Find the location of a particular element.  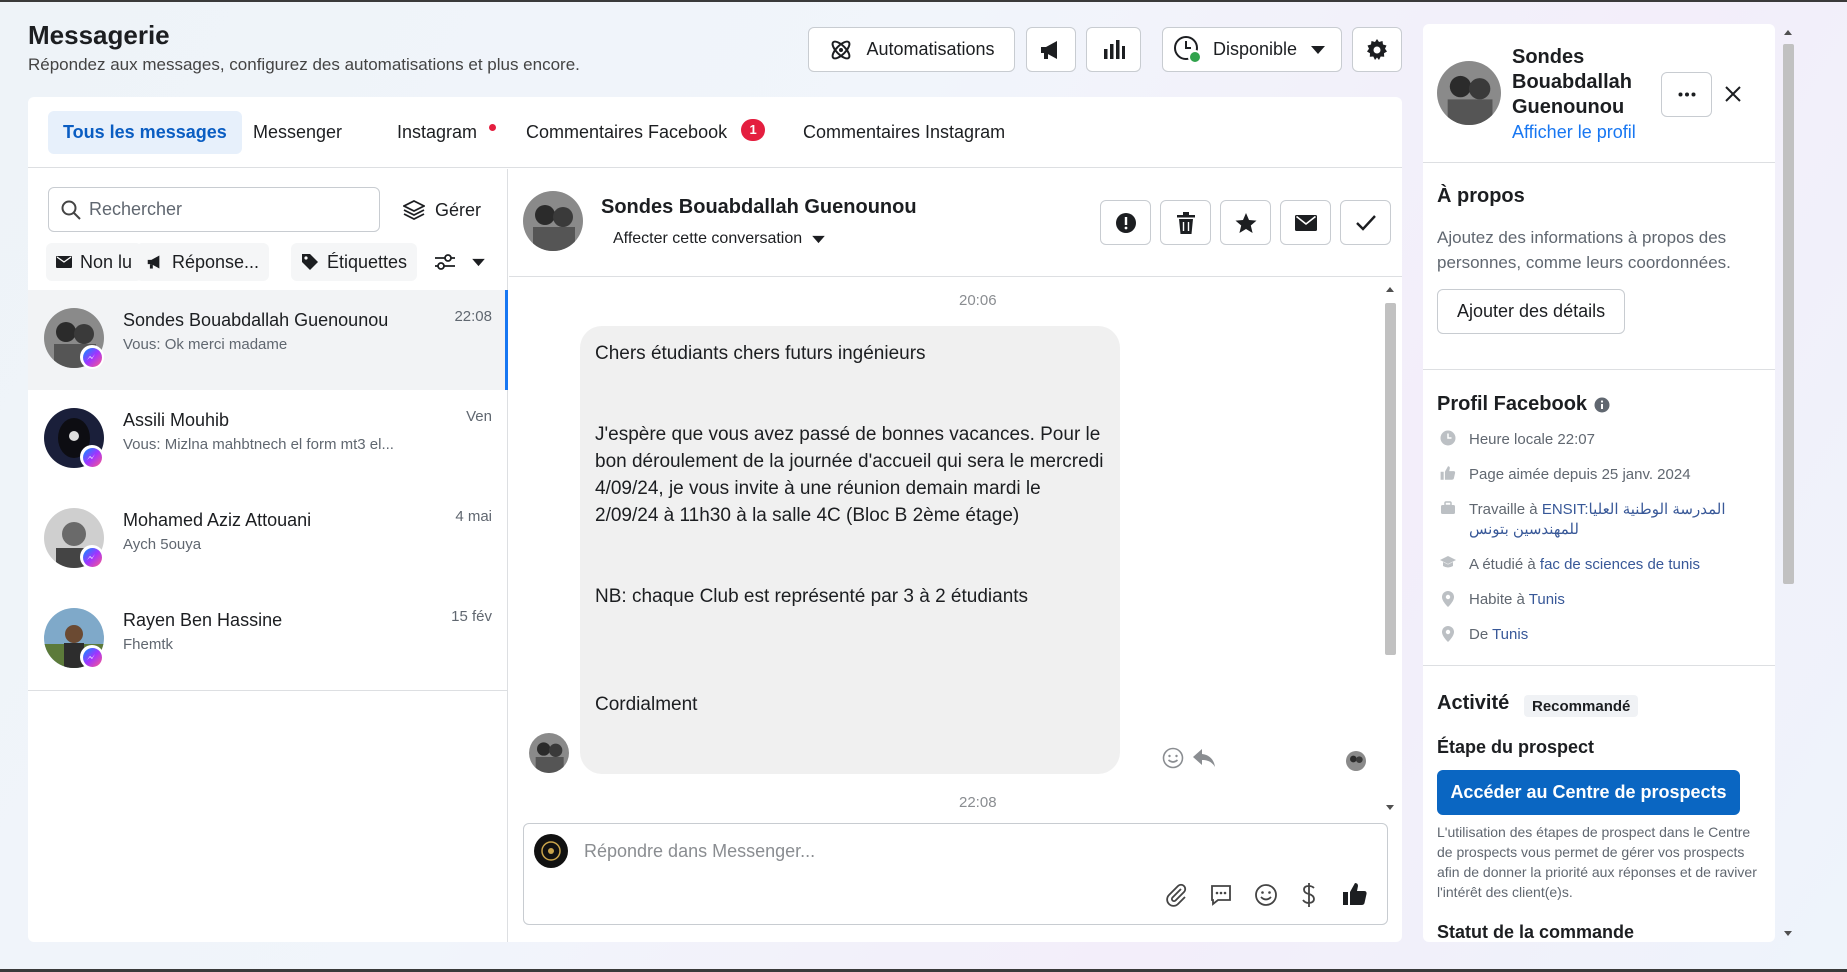

message-timestamp: 22:08 is located at coordinates (978, 802).